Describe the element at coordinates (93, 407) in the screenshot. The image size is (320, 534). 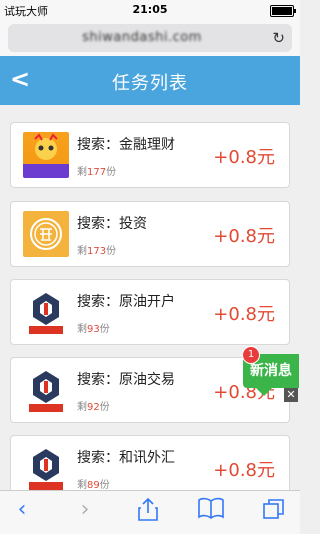
I see `task-remaining: 剩92份` at that location.